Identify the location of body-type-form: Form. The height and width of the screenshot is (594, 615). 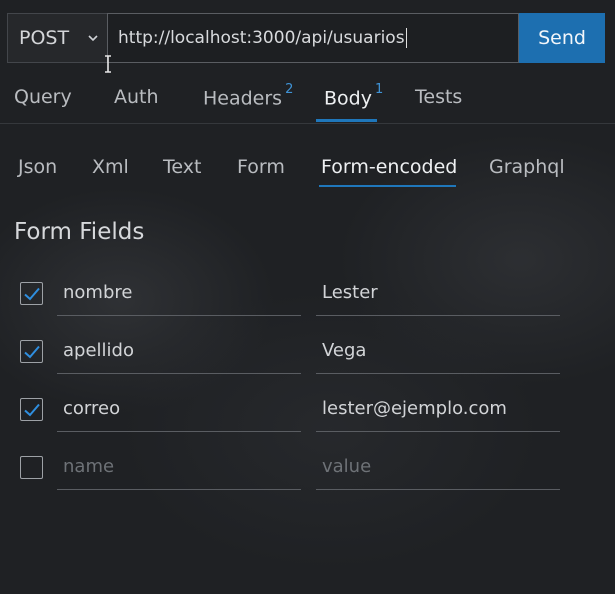
(261, 167).